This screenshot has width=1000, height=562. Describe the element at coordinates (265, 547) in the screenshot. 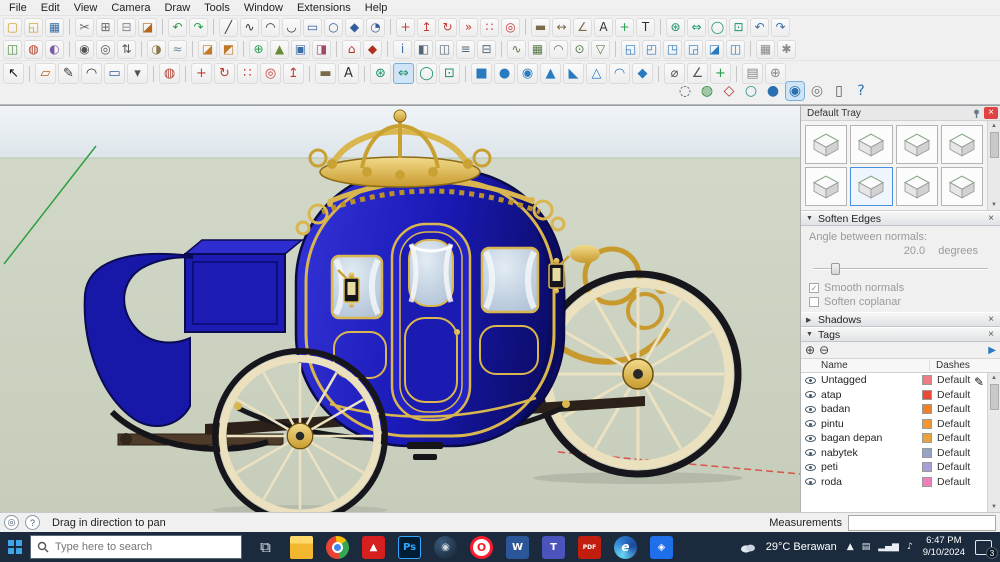

I see `task-view-icon: ⧉` at that location.